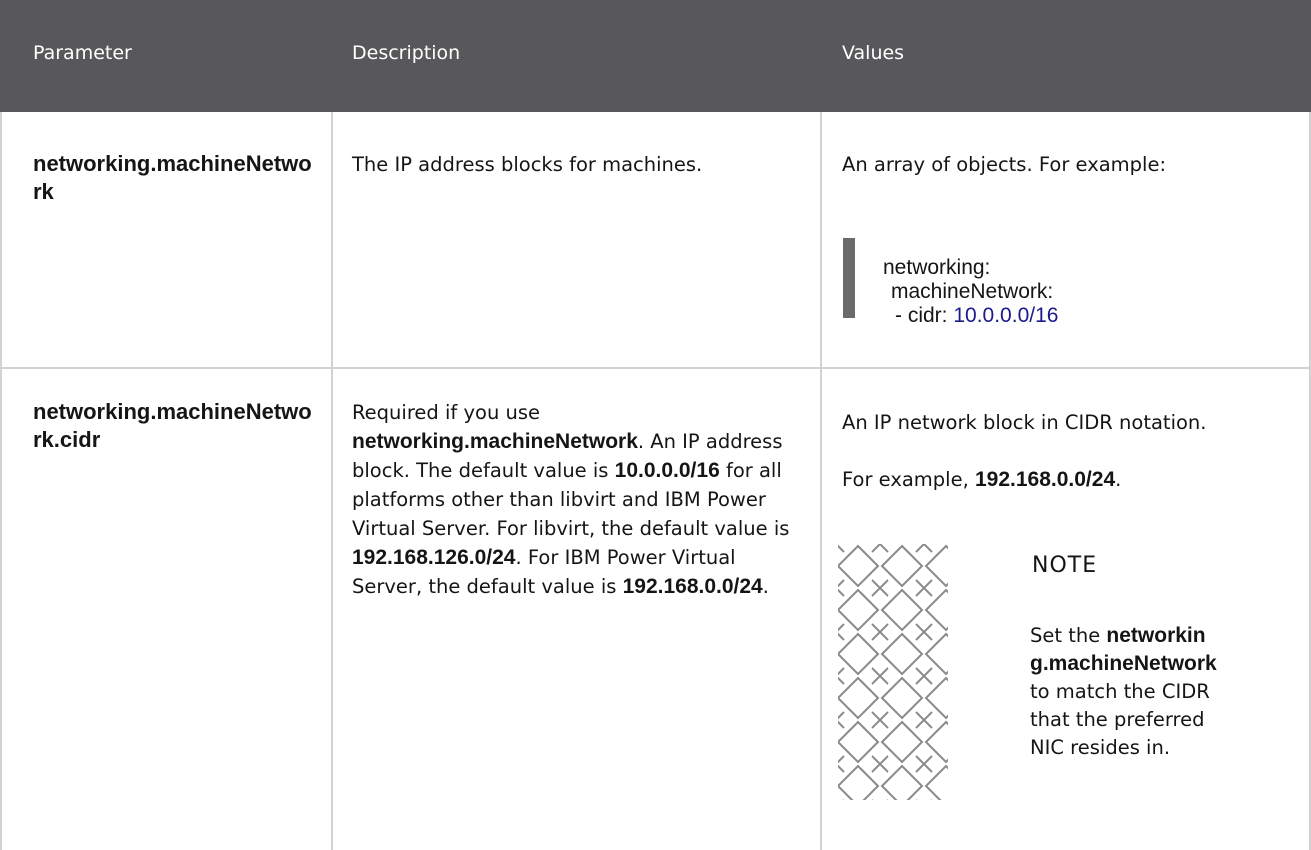 This screenshot has height=850, width=1311. I want to click on code-line-2: machineNetwork:, so click(972, 291).